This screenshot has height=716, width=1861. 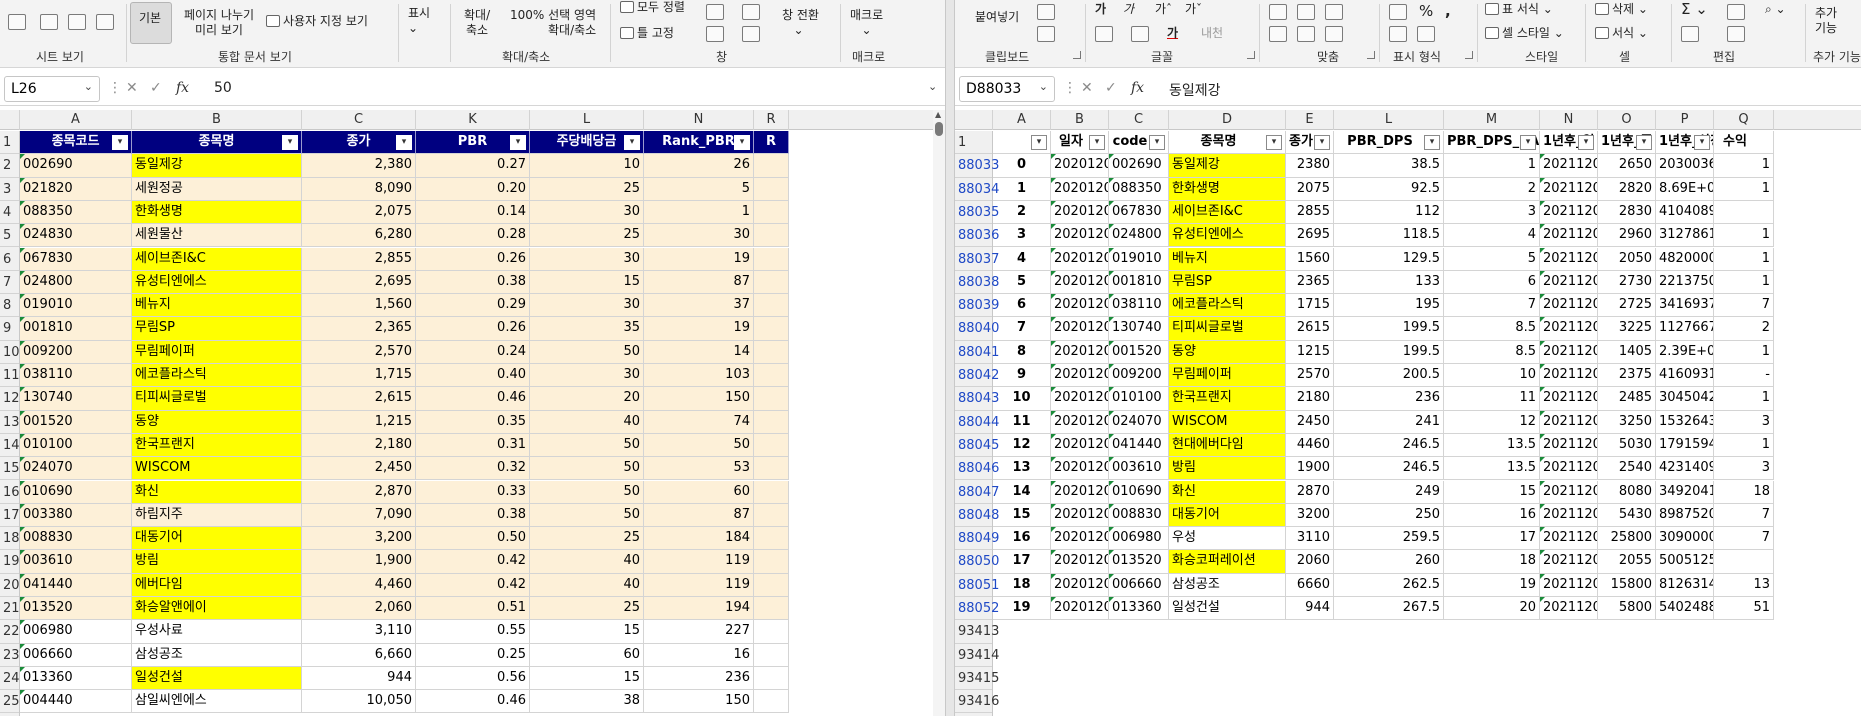 I want to click on cell: 4,460, so click(x=359, y=585).